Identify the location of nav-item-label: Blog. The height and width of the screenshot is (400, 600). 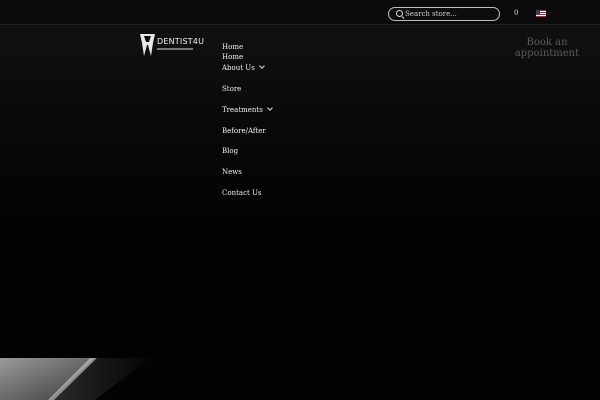
(230, 151).